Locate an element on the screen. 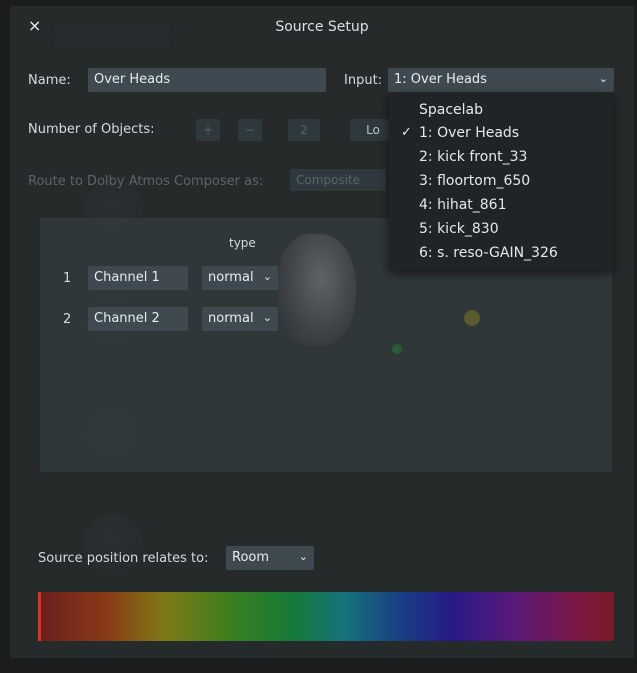 The width and height of the screenshot is (637, 673). channel-number: 1 is located at coordinates (67, 278).